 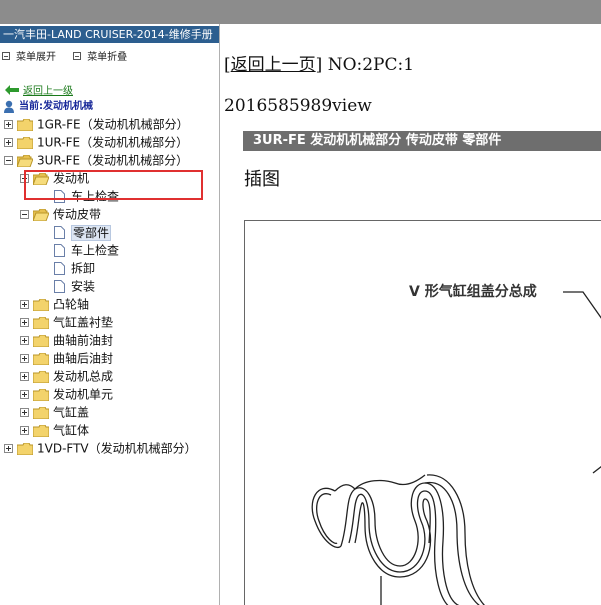 What do you see at coordinates (422, 141) in the screenshot?
I see `section-header: 3UR-FE 发动机机械部分 传动皮带 零部件` at bounding box center [422, 141].